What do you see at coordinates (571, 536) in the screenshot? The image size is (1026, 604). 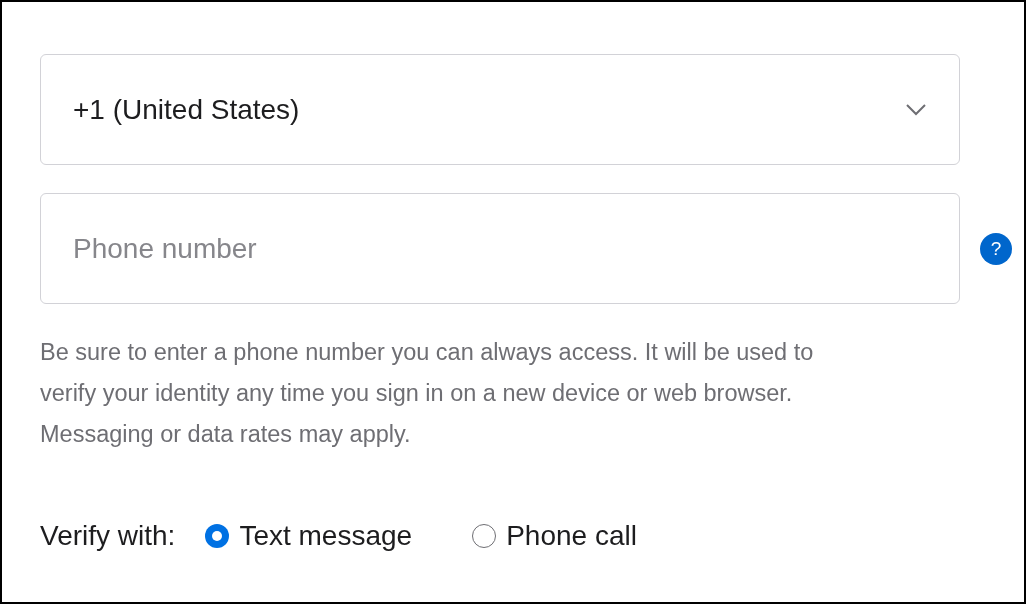 I see `radio-label: Phone call` at bounding box center [571, 536].